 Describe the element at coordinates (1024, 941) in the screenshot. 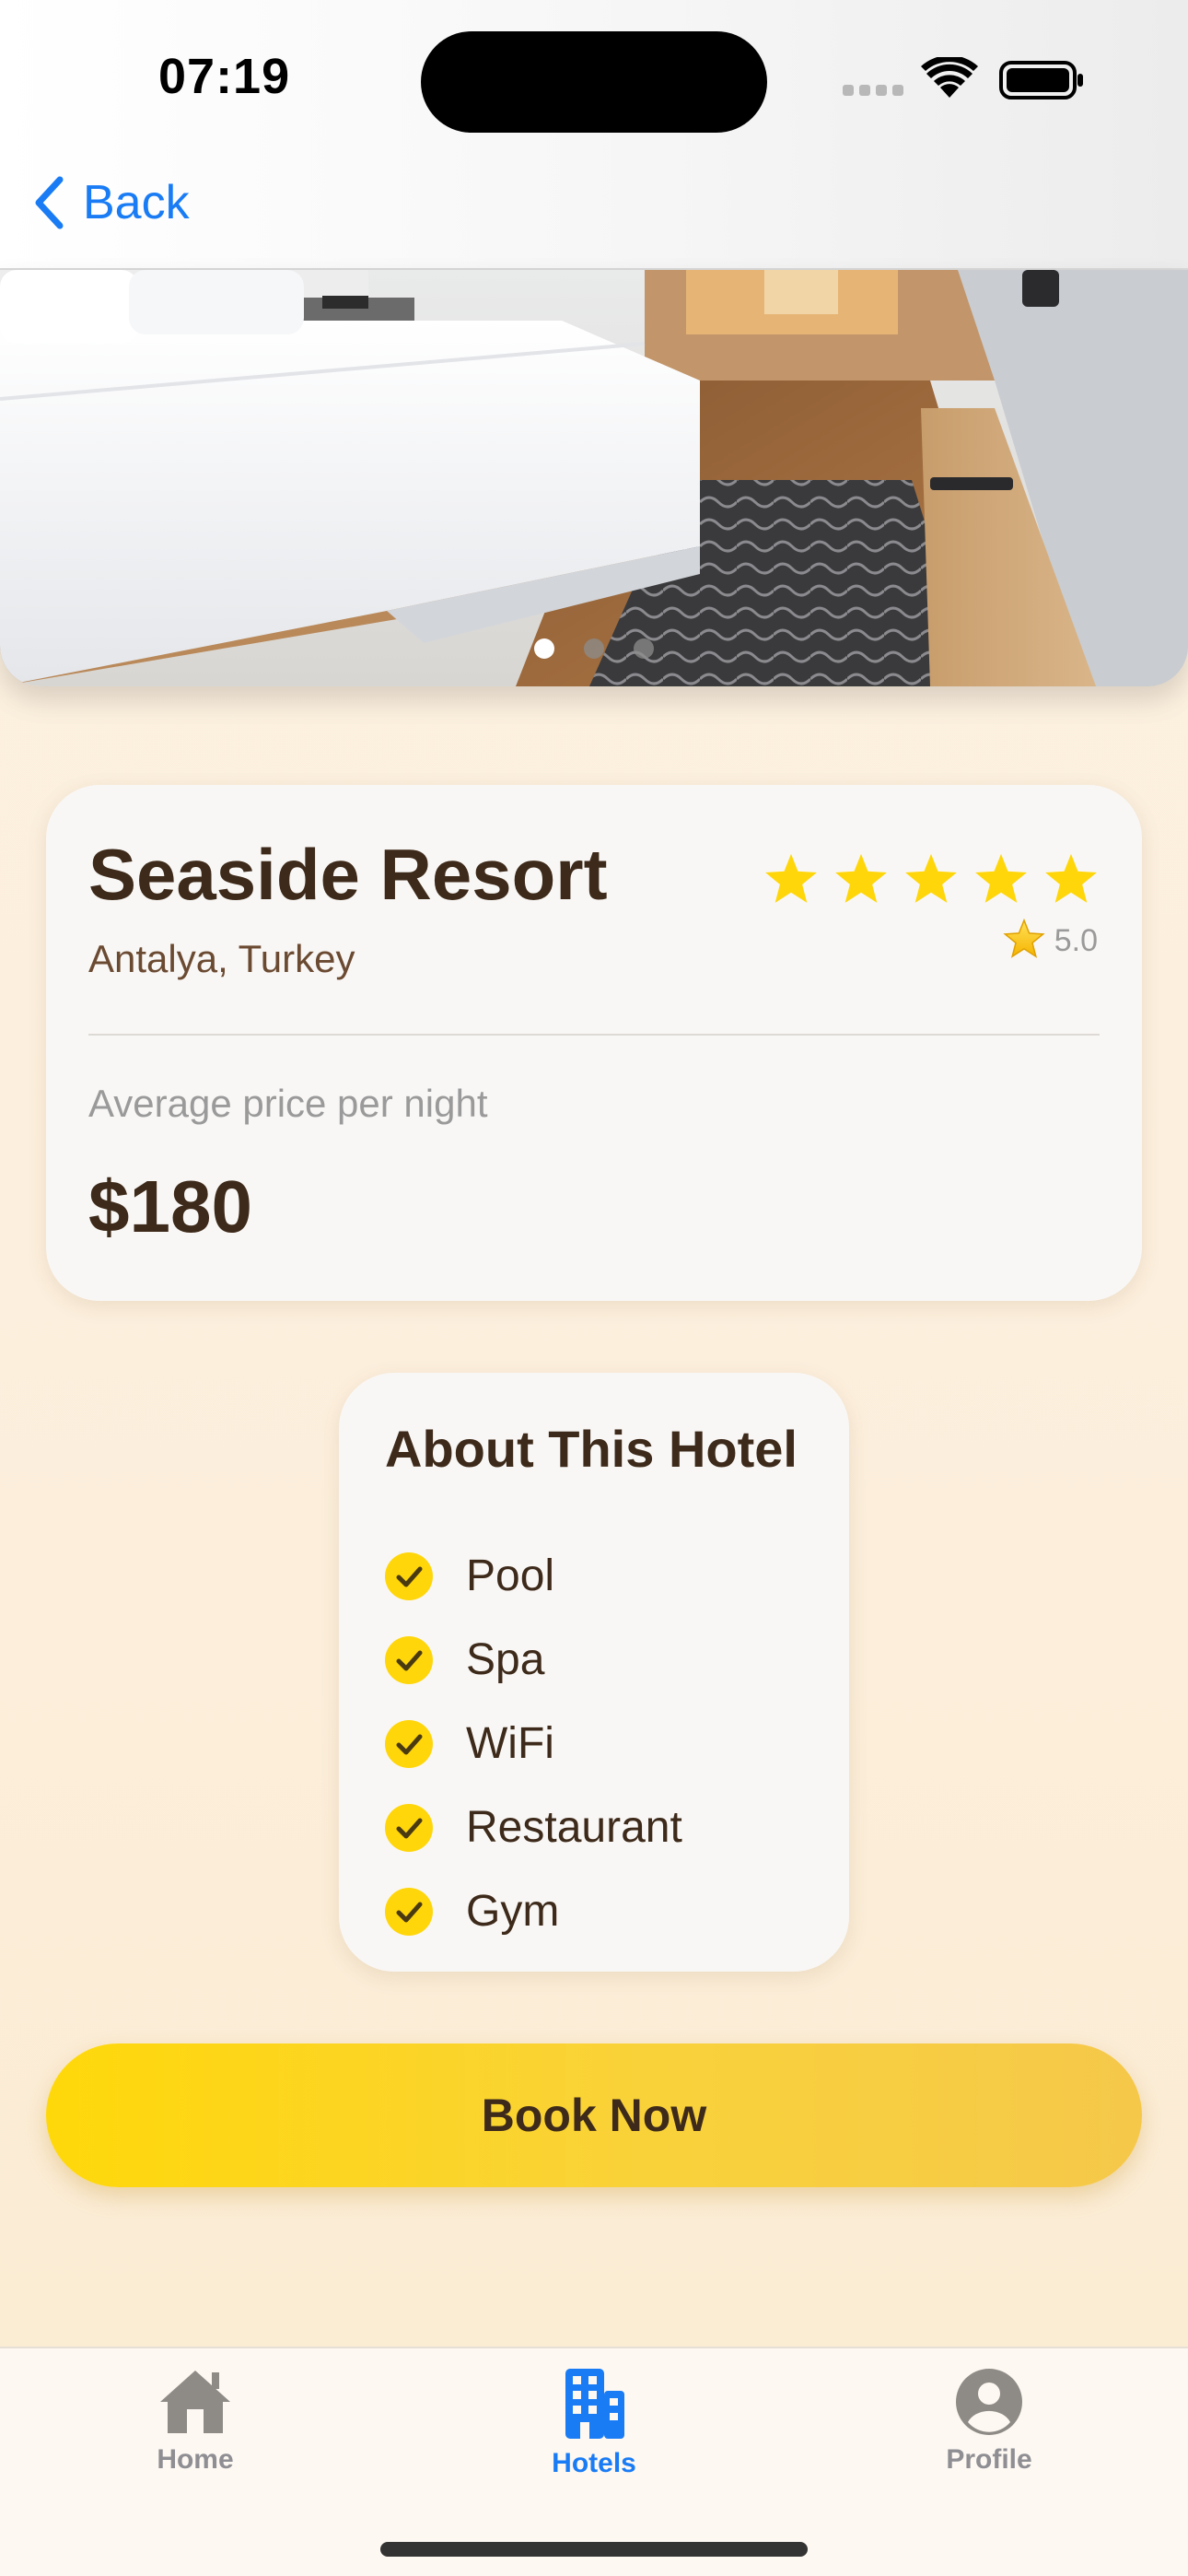

I see `star-emoji-icon` at that location.